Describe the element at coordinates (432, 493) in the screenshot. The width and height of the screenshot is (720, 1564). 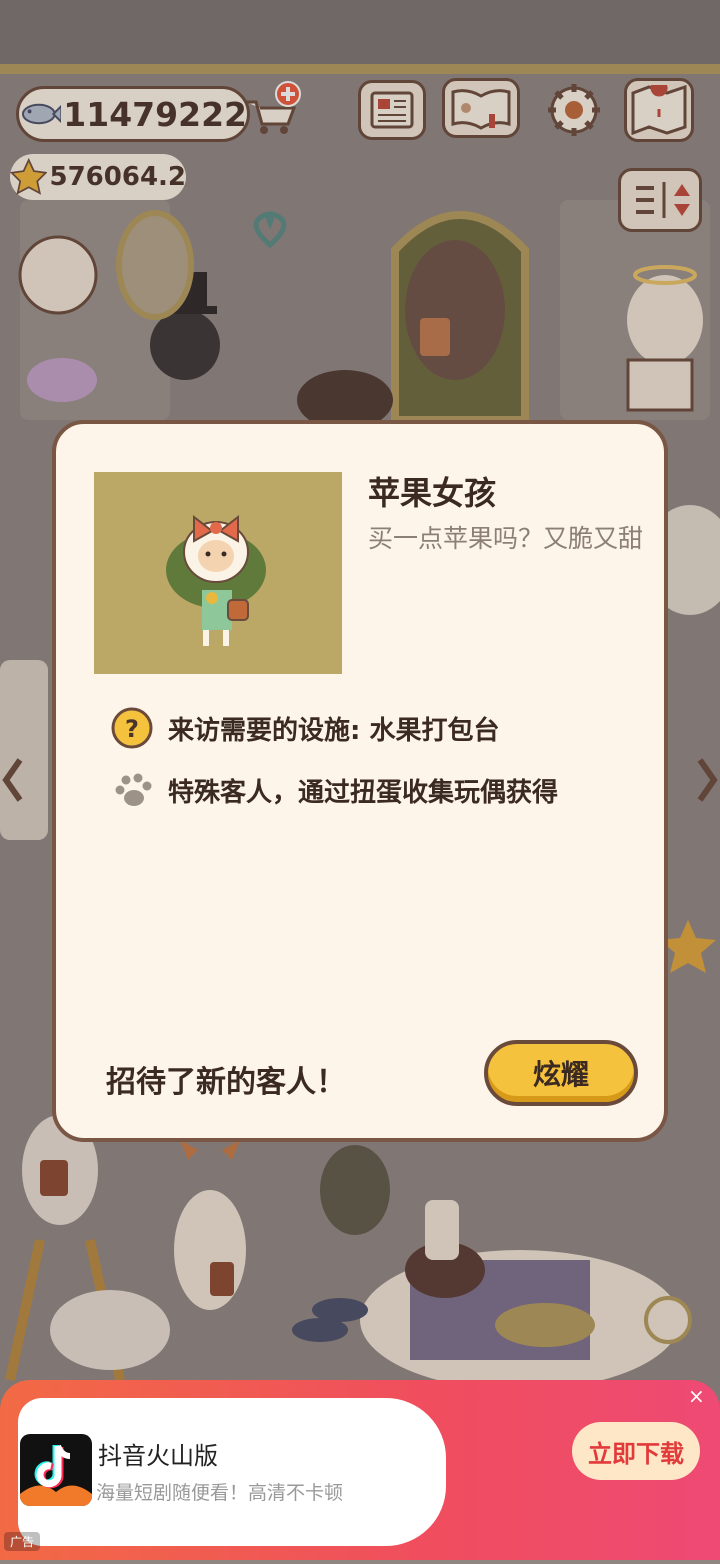
I see `guest-name: 苹果女孩` at that location.